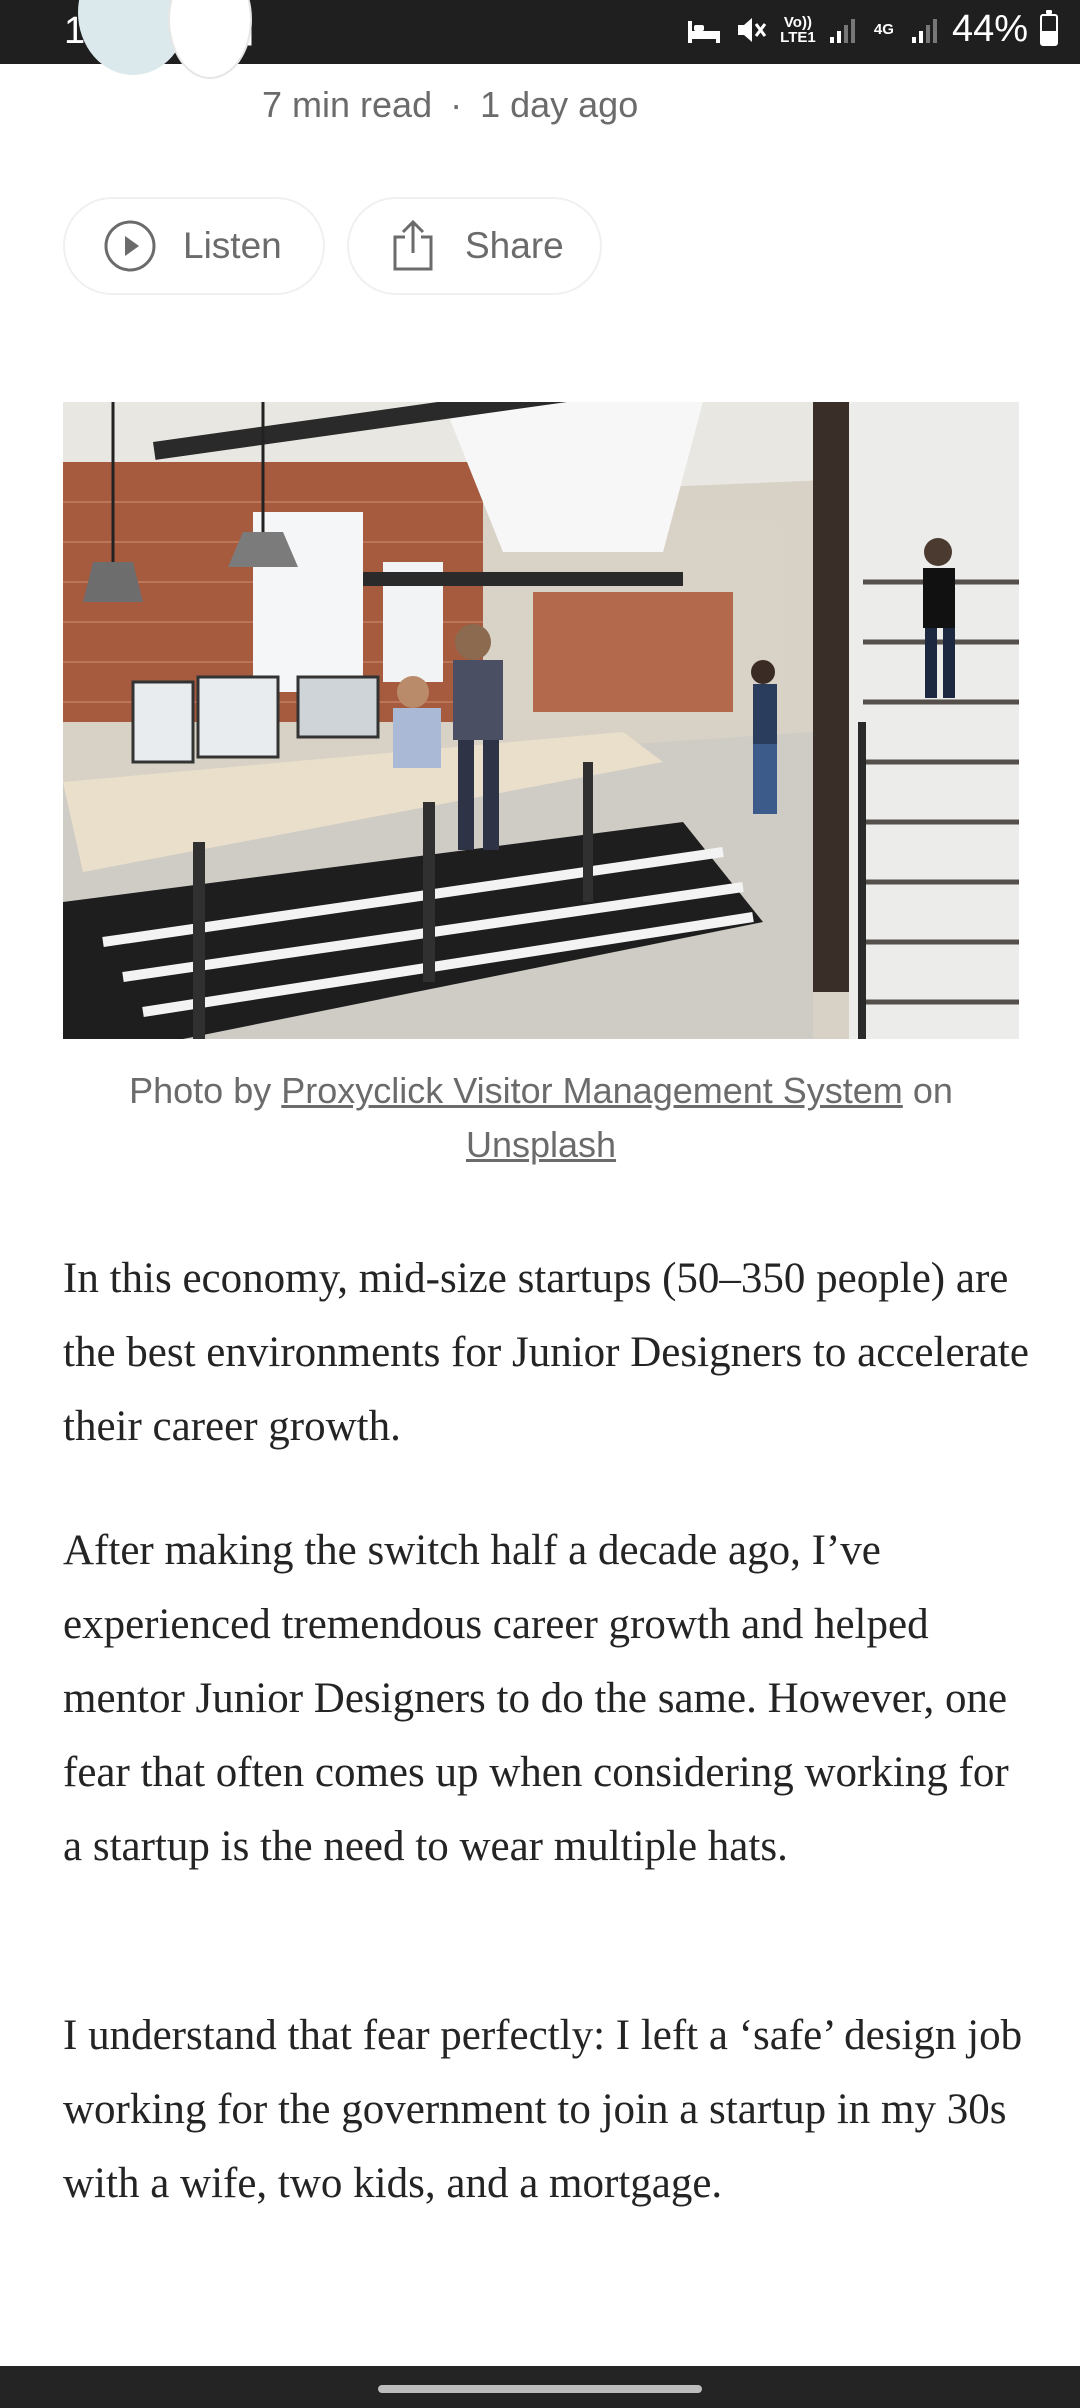 Image resolution: width=1080 pixels, height=2408 pixels. Describe the element at coordinates (347, 104) in the screenshot. I see `read-time: 7 min read` at that location.